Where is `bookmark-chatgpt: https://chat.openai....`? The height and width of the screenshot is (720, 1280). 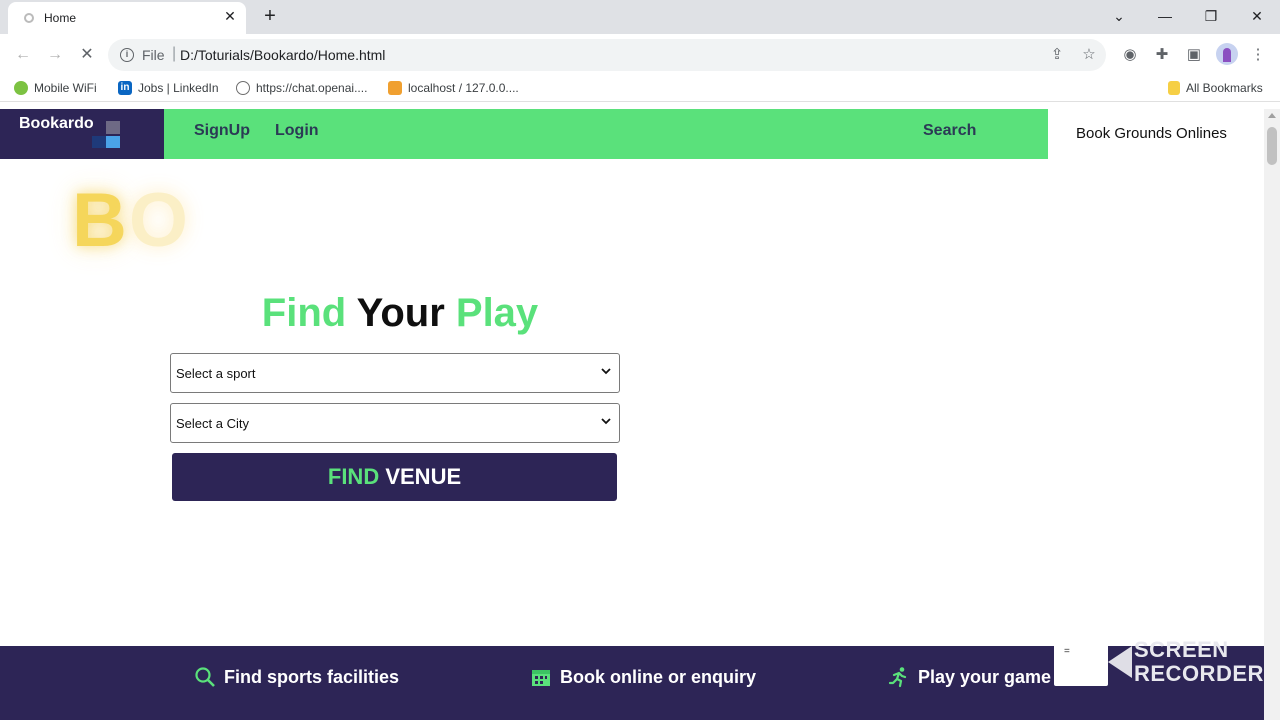 bookmark-chatgpt: https://chat.openai.... is located at coordinates (301, 88).